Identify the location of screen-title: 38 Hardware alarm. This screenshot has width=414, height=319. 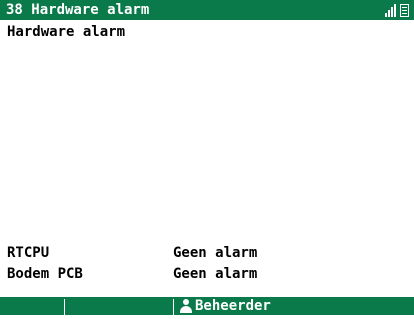
(78, 10).